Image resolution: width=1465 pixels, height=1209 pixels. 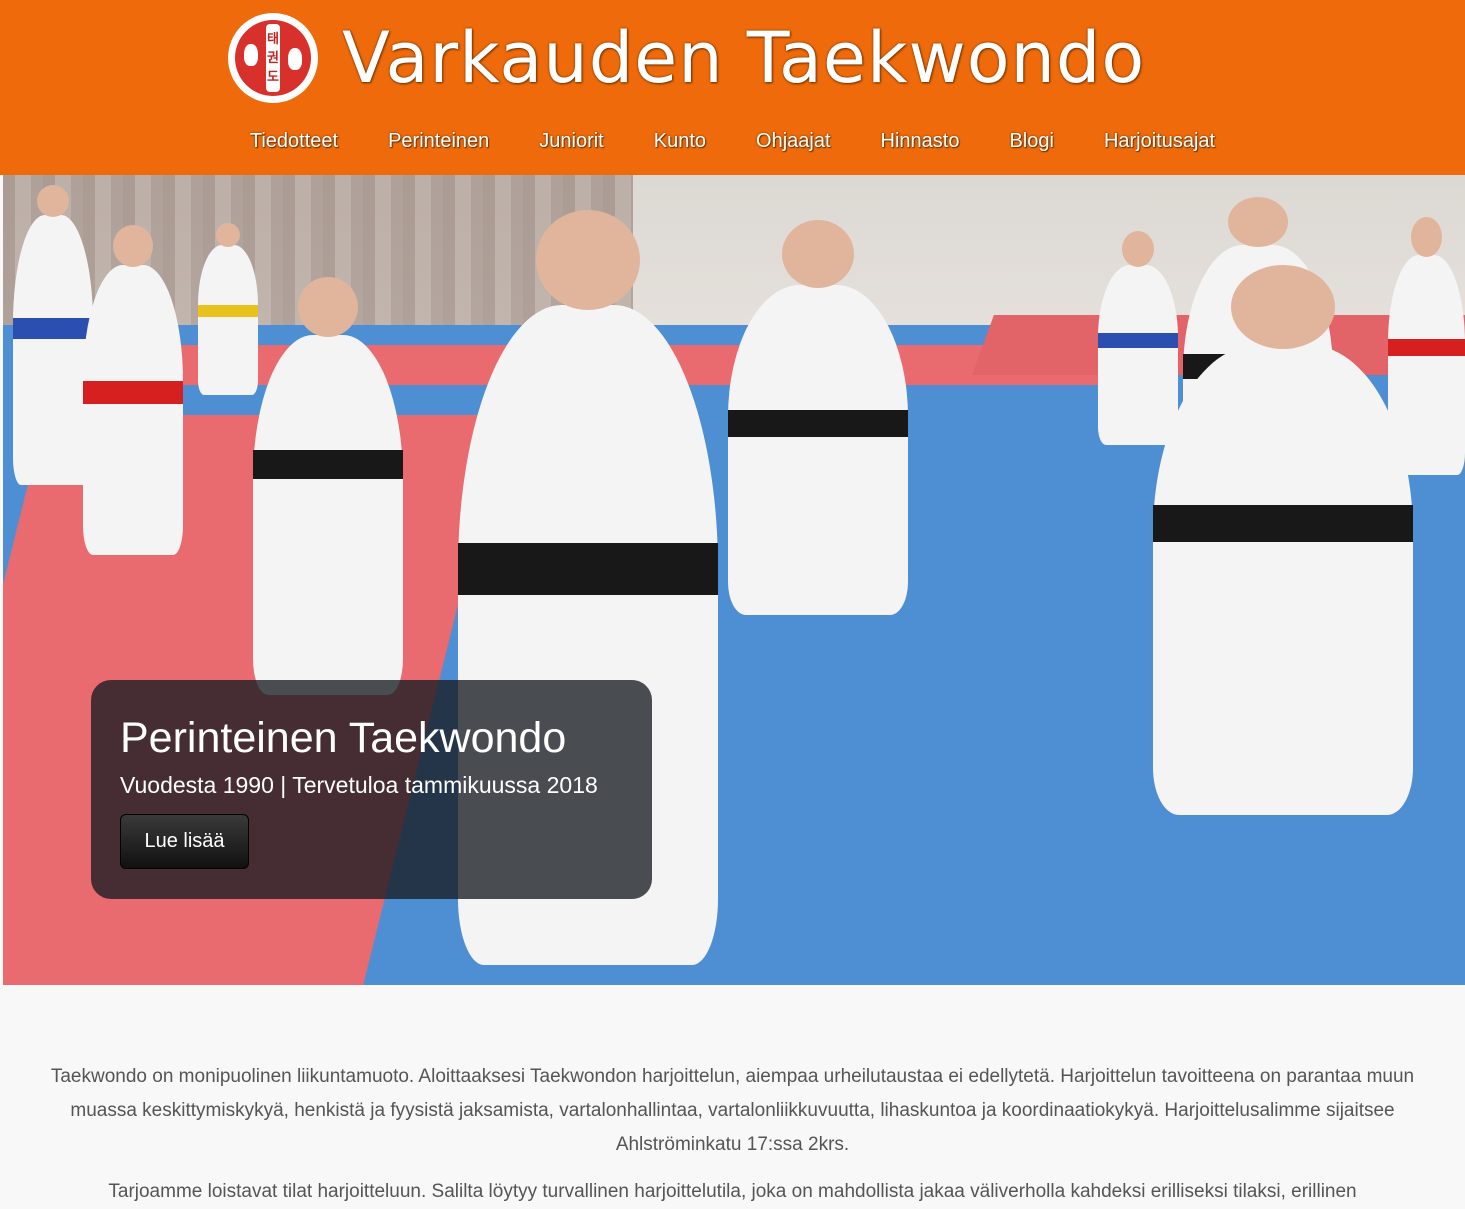 I want to click on taekwondo-logo-icon: 태 권 도, so click(x=273, y=58).